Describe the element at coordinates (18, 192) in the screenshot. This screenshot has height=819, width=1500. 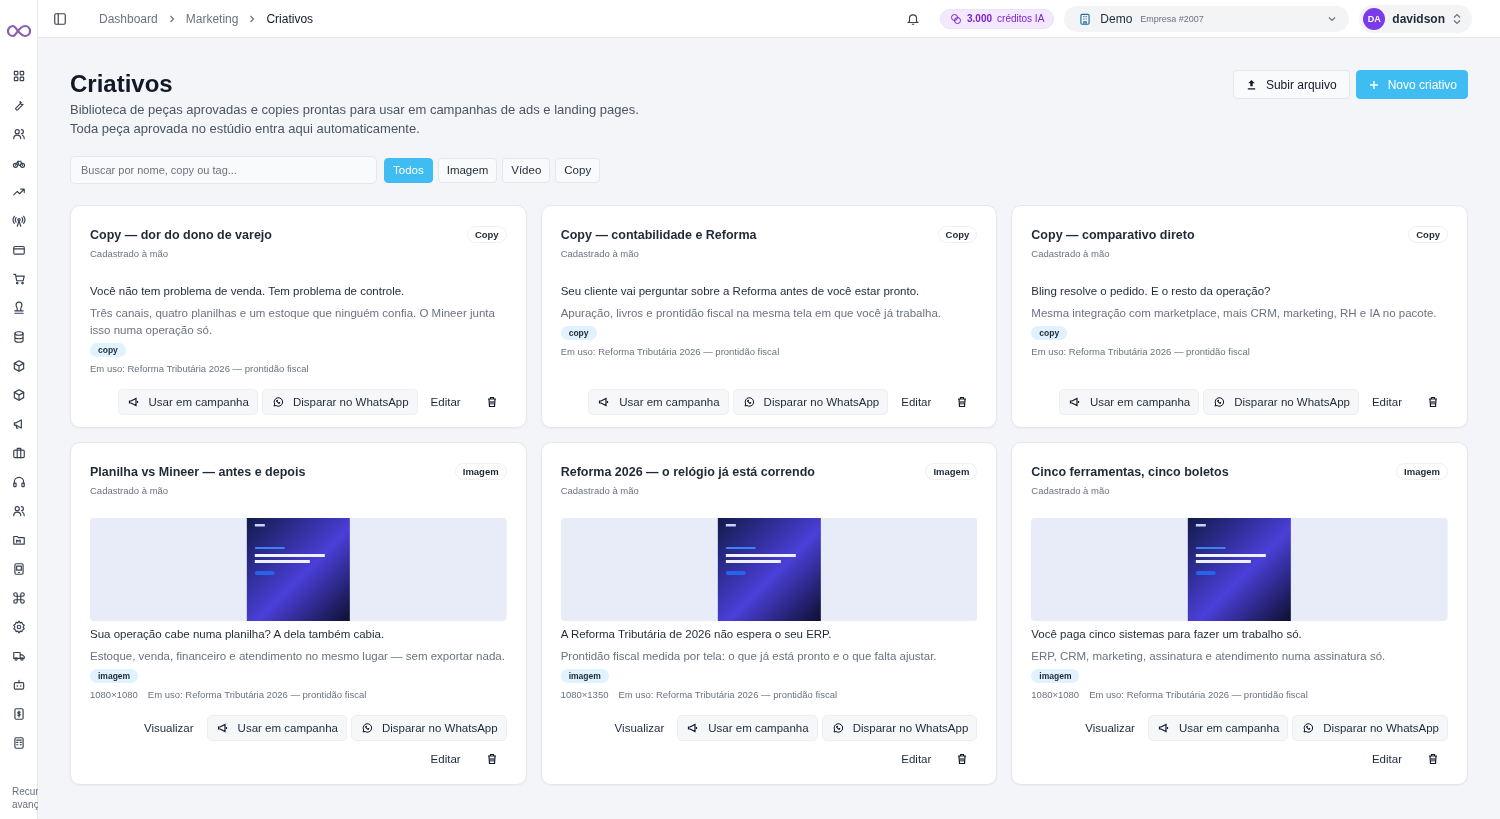
I see `trend-icon` at that location.